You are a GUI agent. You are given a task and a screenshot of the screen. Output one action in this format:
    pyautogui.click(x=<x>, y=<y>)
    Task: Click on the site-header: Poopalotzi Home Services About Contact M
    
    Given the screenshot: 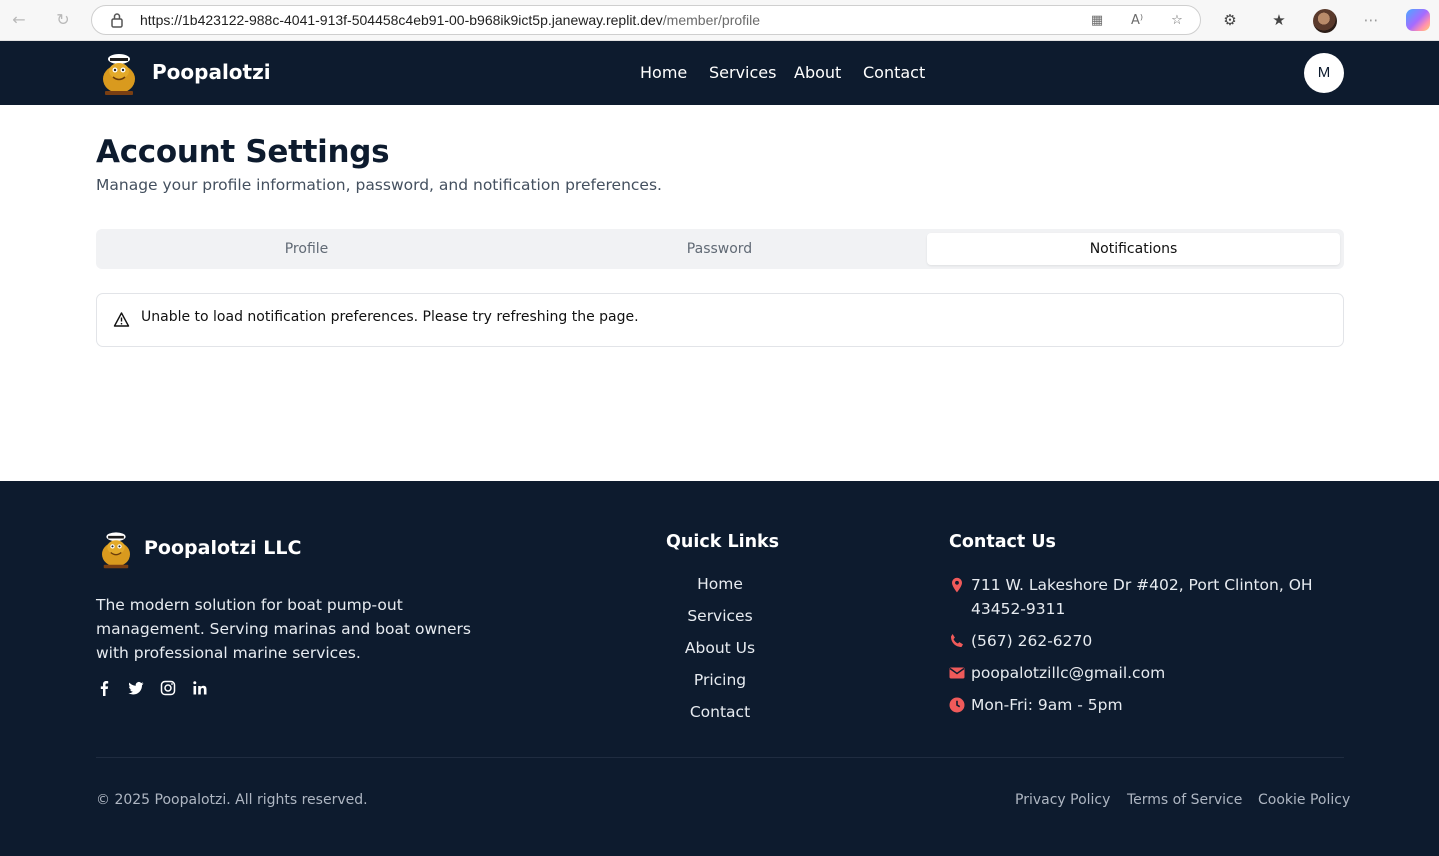 What is the action you would take?
    pyautogui.click(x=719, y=73)
    